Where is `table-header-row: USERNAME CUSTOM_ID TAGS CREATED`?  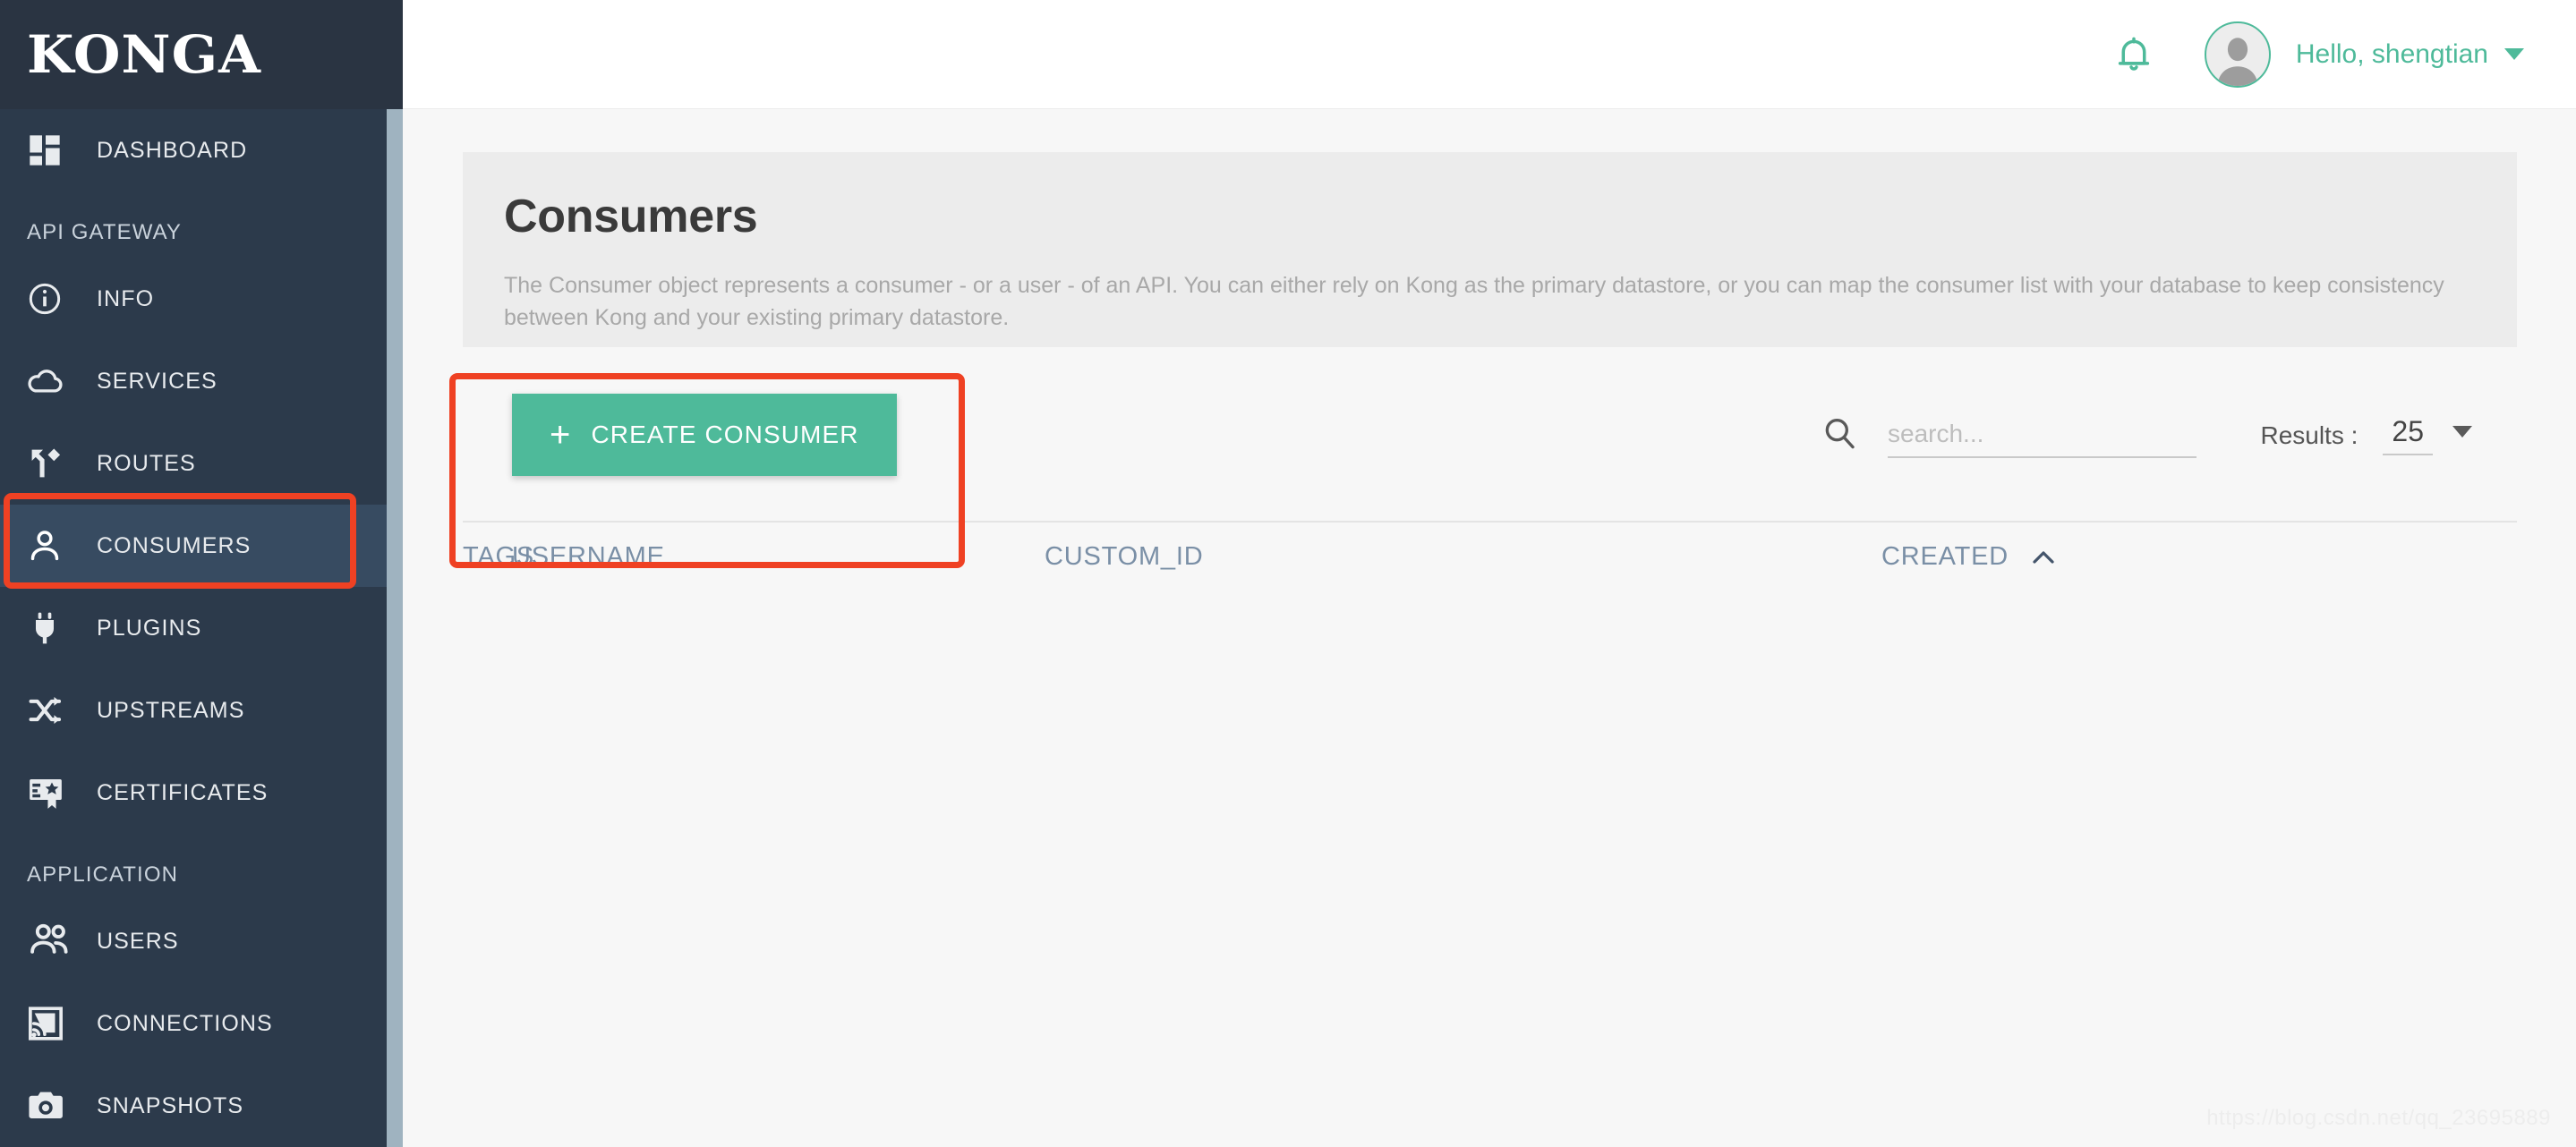 table-header-row: USERNAME CUSTOM_ID TAGS CREATED is located at coordinates (1490, 563).